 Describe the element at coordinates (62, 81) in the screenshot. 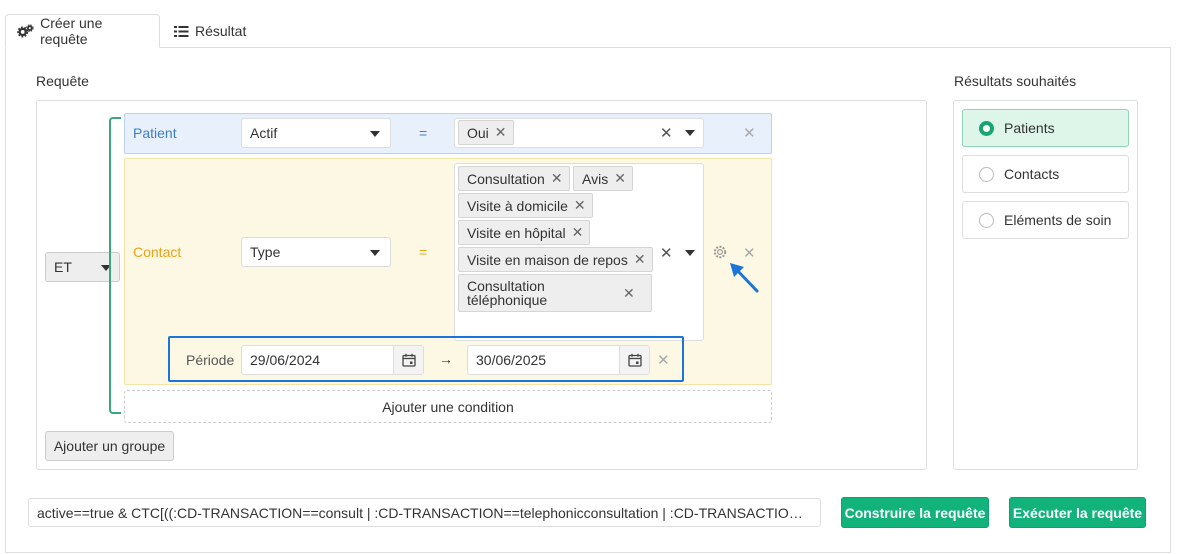

I see `query-section-label: Requête` at that location.